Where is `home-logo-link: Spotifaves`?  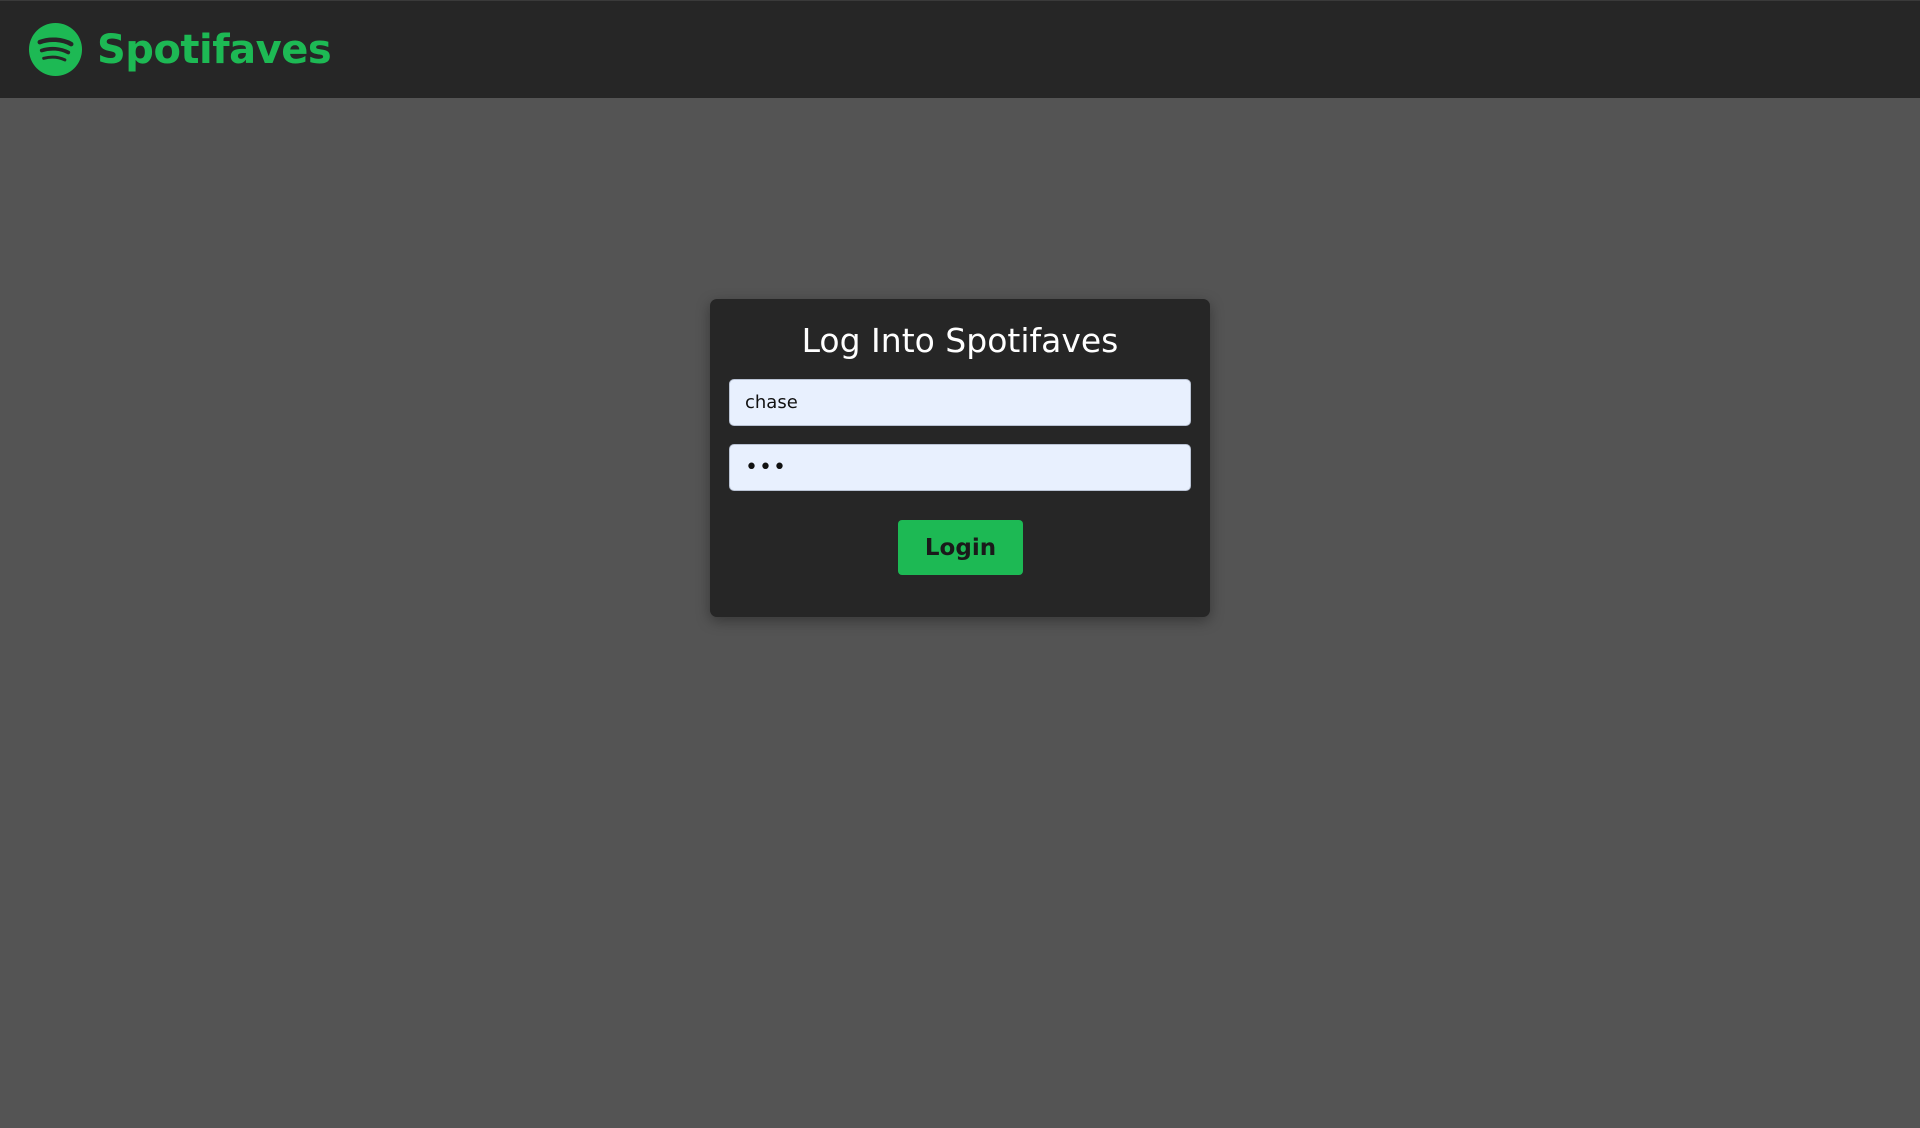 home-logo-link: Spotifaves is located at coordinates (180, 49).